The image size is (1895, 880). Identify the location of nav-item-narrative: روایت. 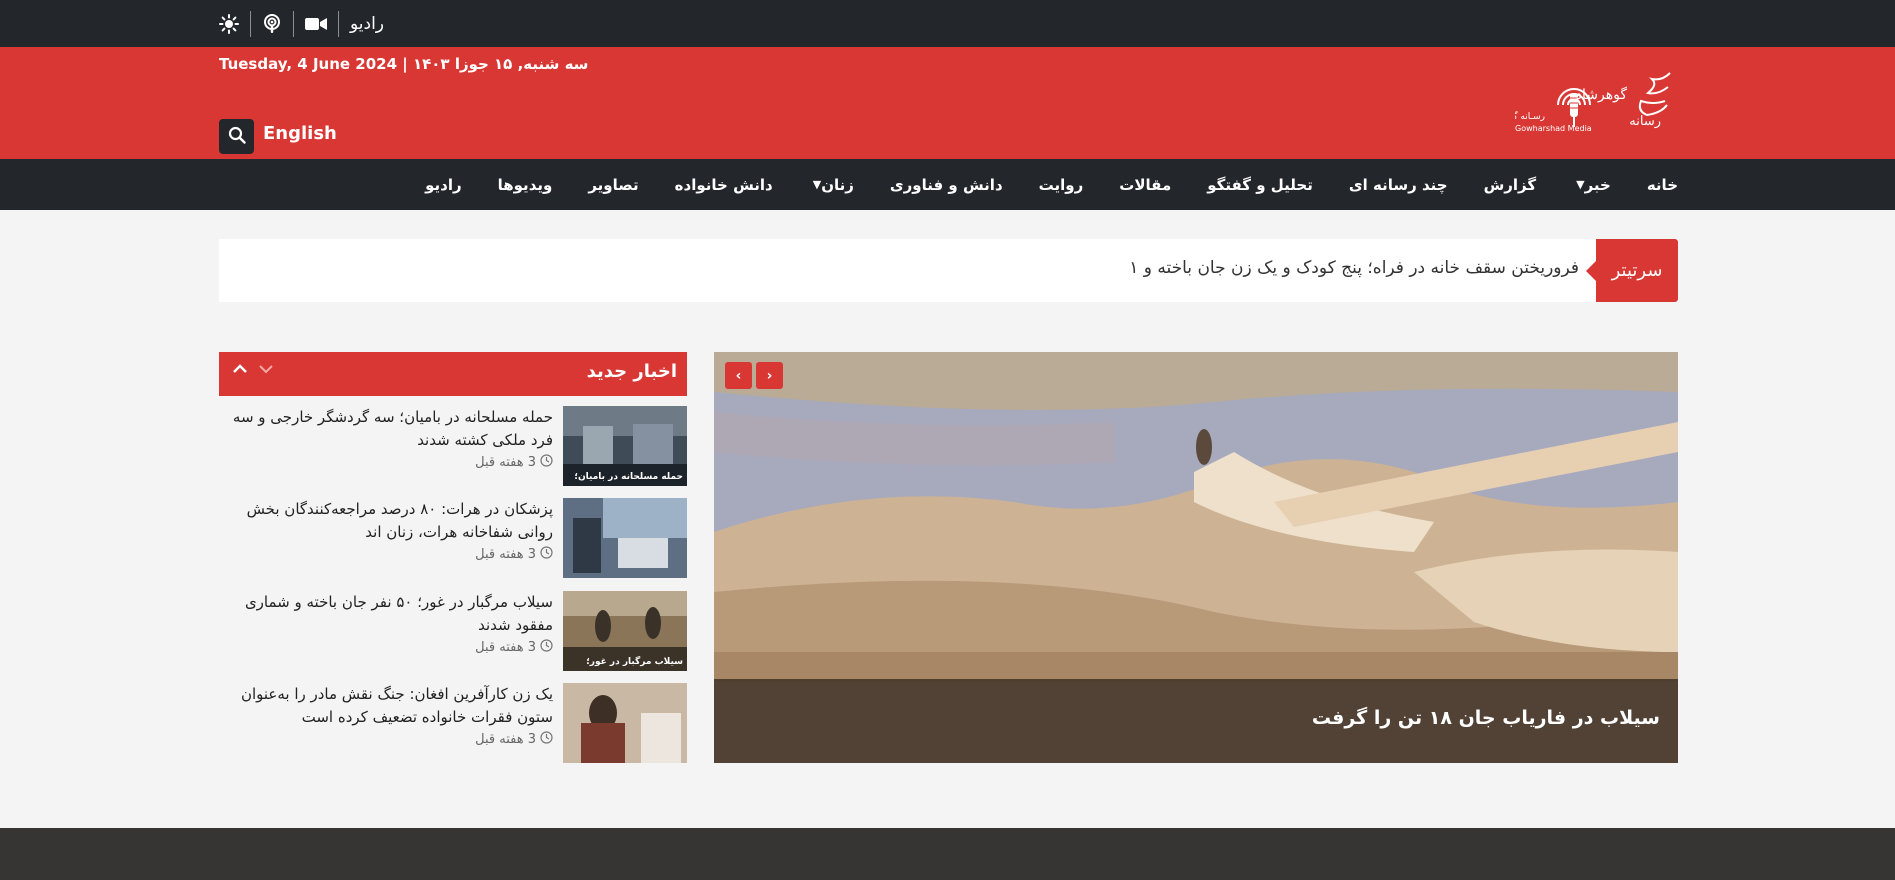
(1061, 185).